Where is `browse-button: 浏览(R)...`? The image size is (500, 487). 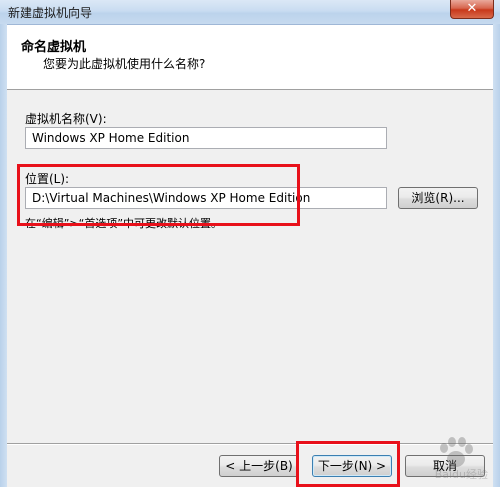 browse-button: 浏览(R)... is located at coordinates (438, 198).